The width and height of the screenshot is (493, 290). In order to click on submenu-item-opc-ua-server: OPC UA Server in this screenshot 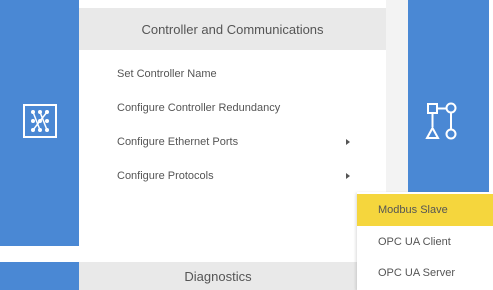, I will do `click(425, 273)`.